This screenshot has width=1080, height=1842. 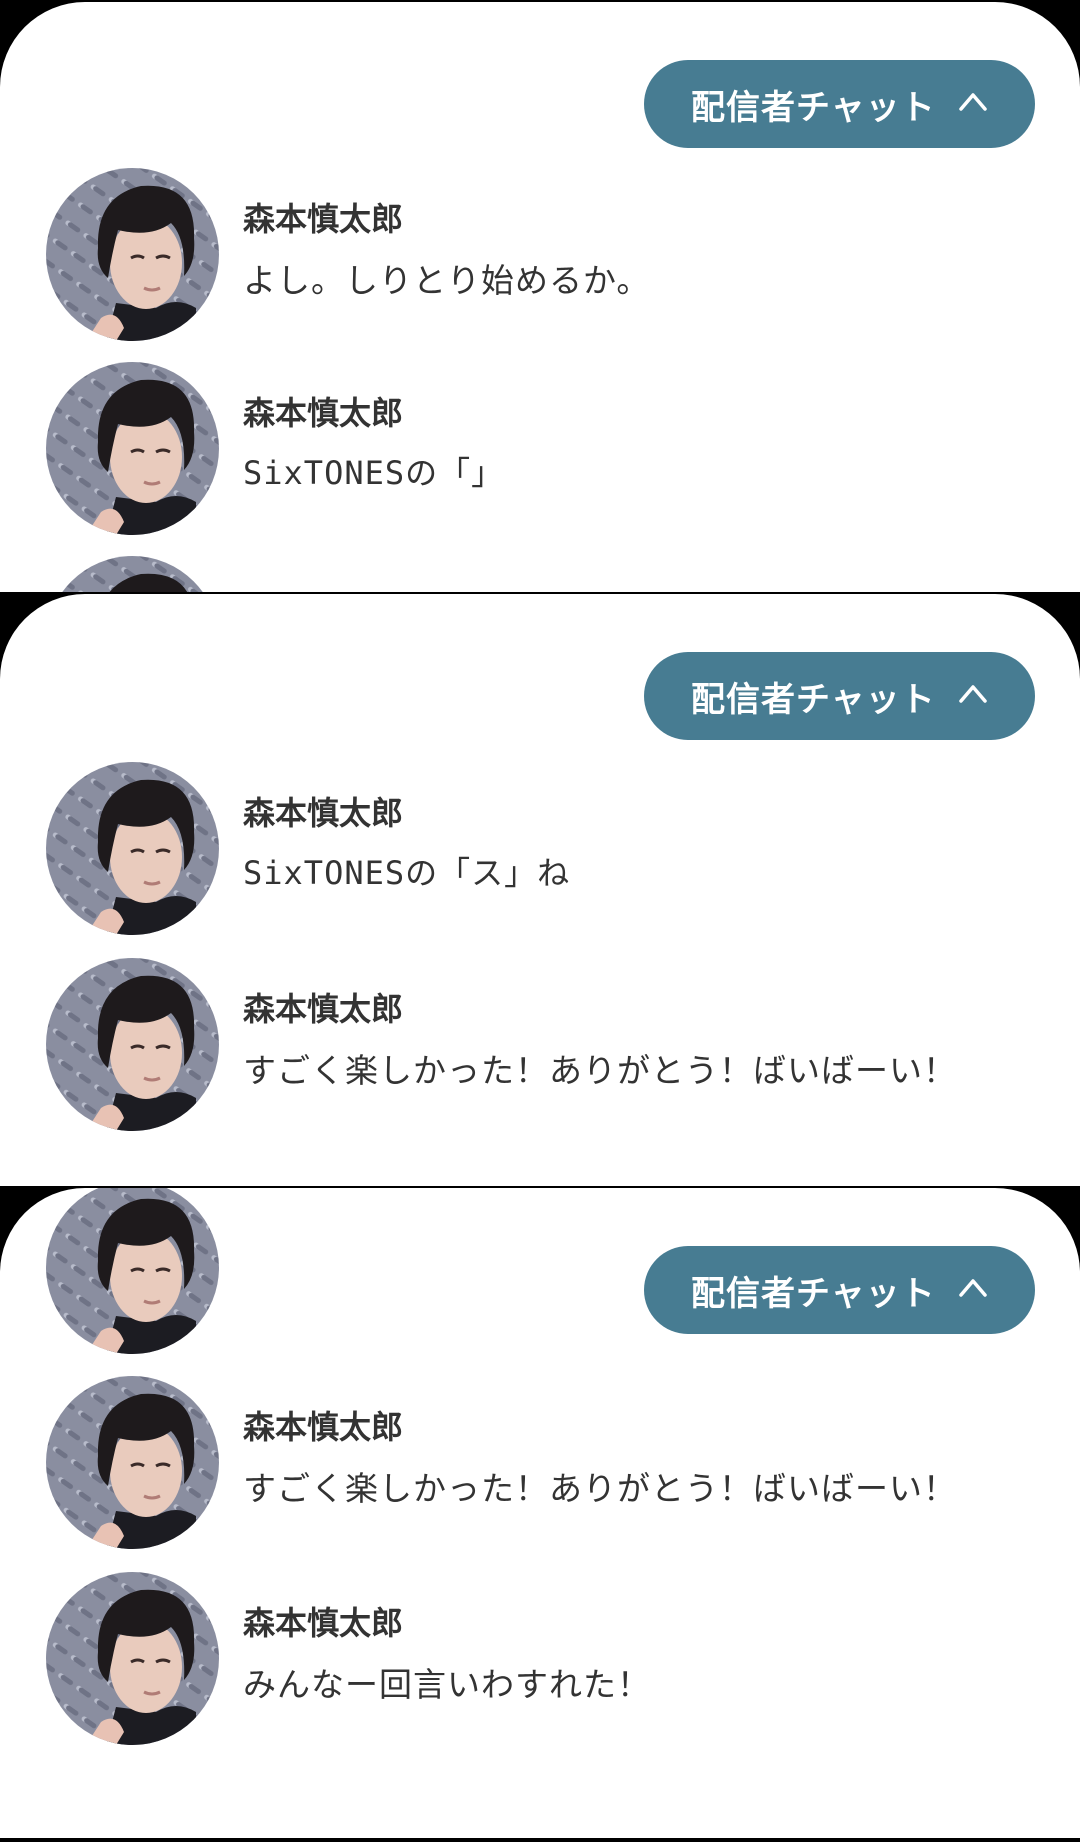 I want to click on message-text: みんなー回言いわすれた！, so click(x=447, y=1684).